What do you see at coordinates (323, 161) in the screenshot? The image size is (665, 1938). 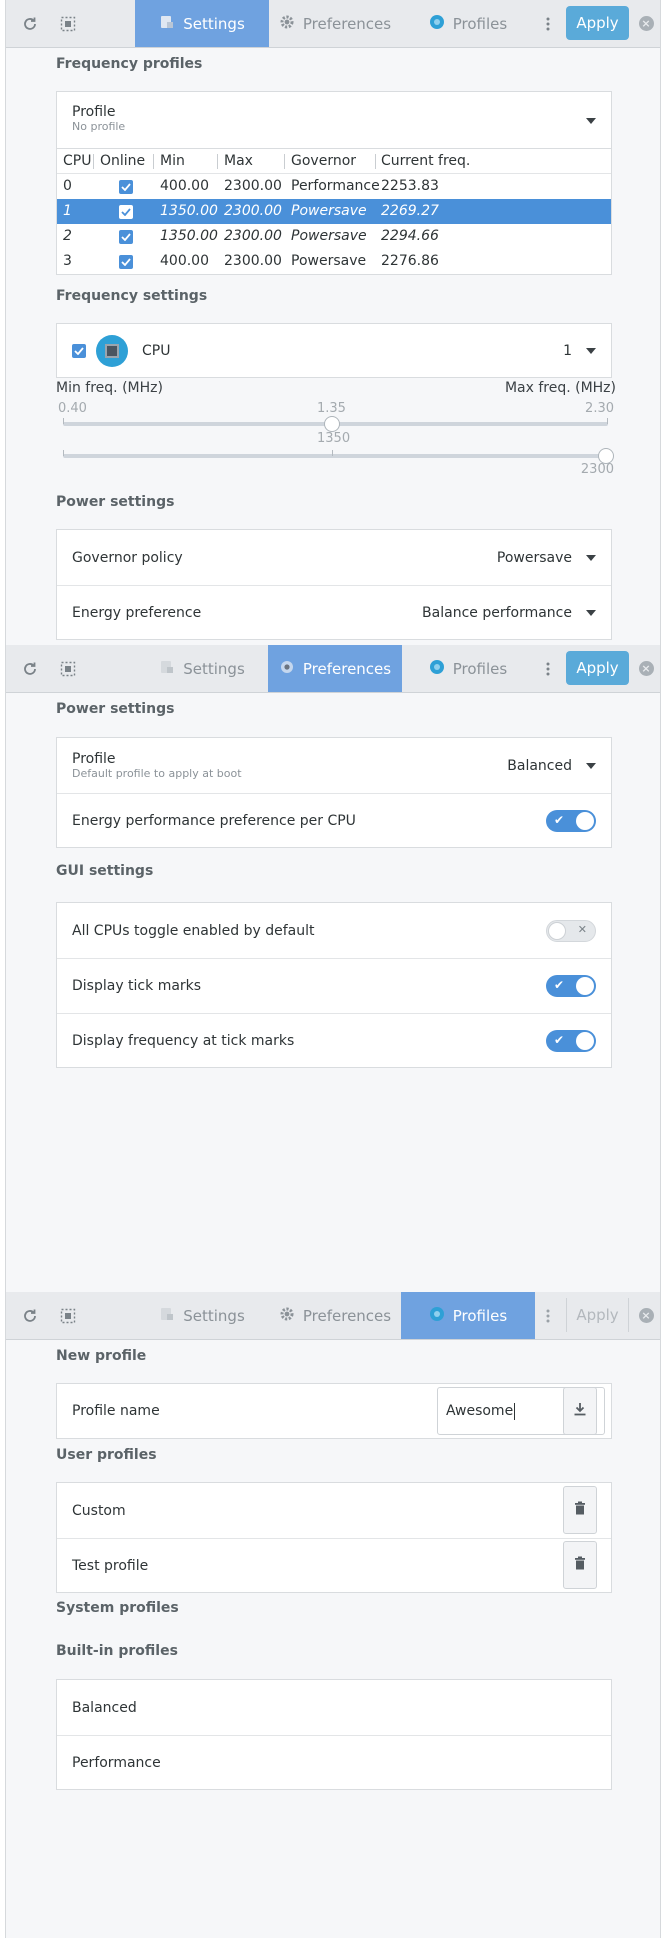 I see `col-governor: Governor` at bounding box center [323, 161].